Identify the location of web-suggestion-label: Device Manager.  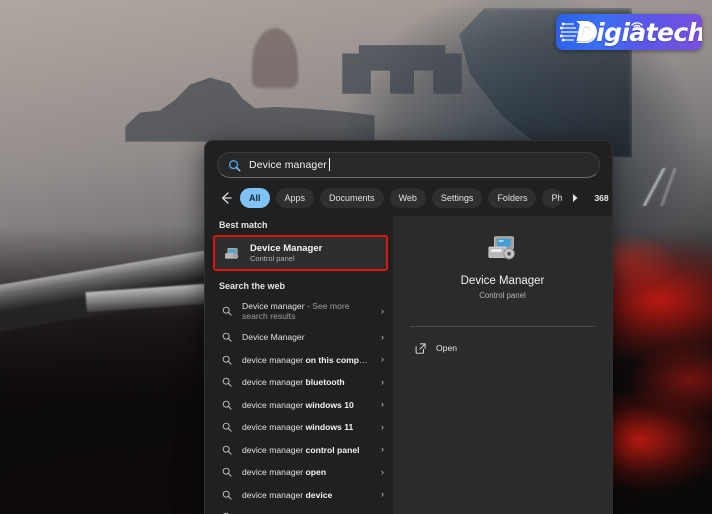
(306, 337).